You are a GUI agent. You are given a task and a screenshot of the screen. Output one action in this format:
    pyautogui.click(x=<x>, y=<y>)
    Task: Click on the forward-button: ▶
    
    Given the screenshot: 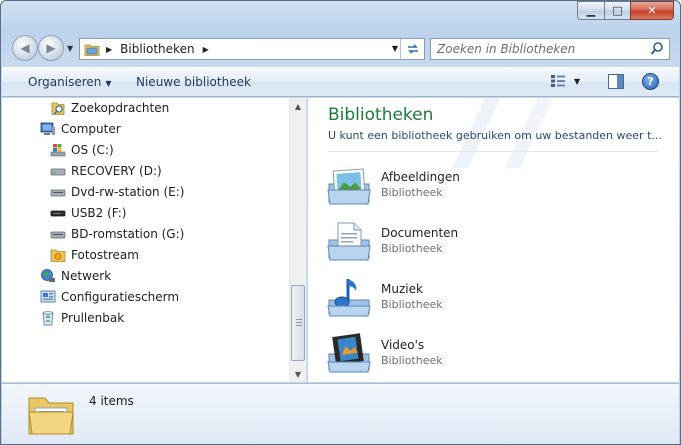 What is the action you would take?
    pyautogui.click(x=51, y=48)
    